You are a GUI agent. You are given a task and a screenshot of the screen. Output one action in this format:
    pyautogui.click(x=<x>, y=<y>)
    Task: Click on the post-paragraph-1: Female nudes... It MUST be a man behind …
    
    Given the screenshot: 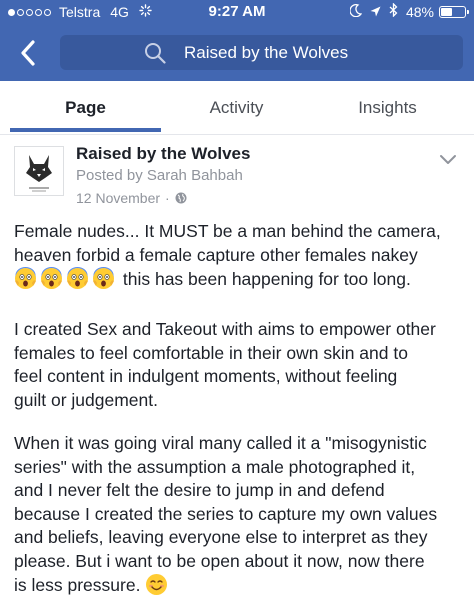 What is the action you would take?
    pyautogui.click(x=240, y=256)
    